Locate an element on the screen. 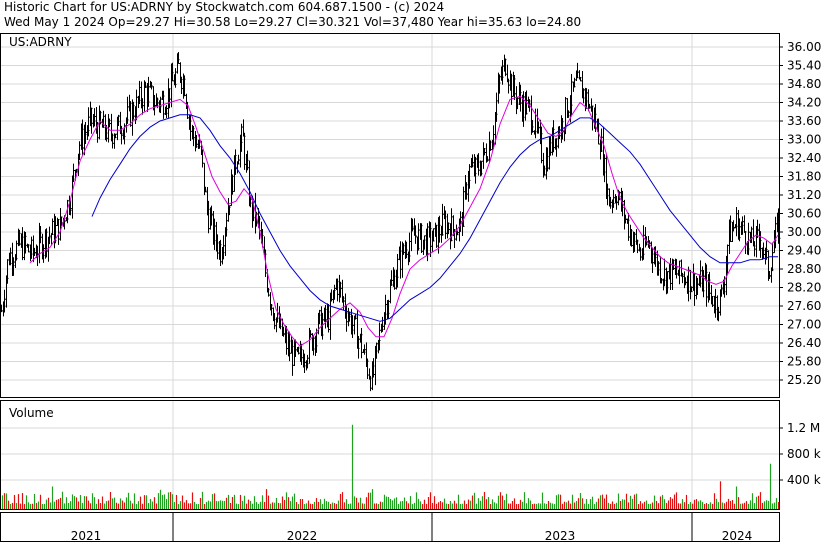 This screenshot has height=543, width=830. price-tick-label: 31.20 is located at coordinates (804, 195).